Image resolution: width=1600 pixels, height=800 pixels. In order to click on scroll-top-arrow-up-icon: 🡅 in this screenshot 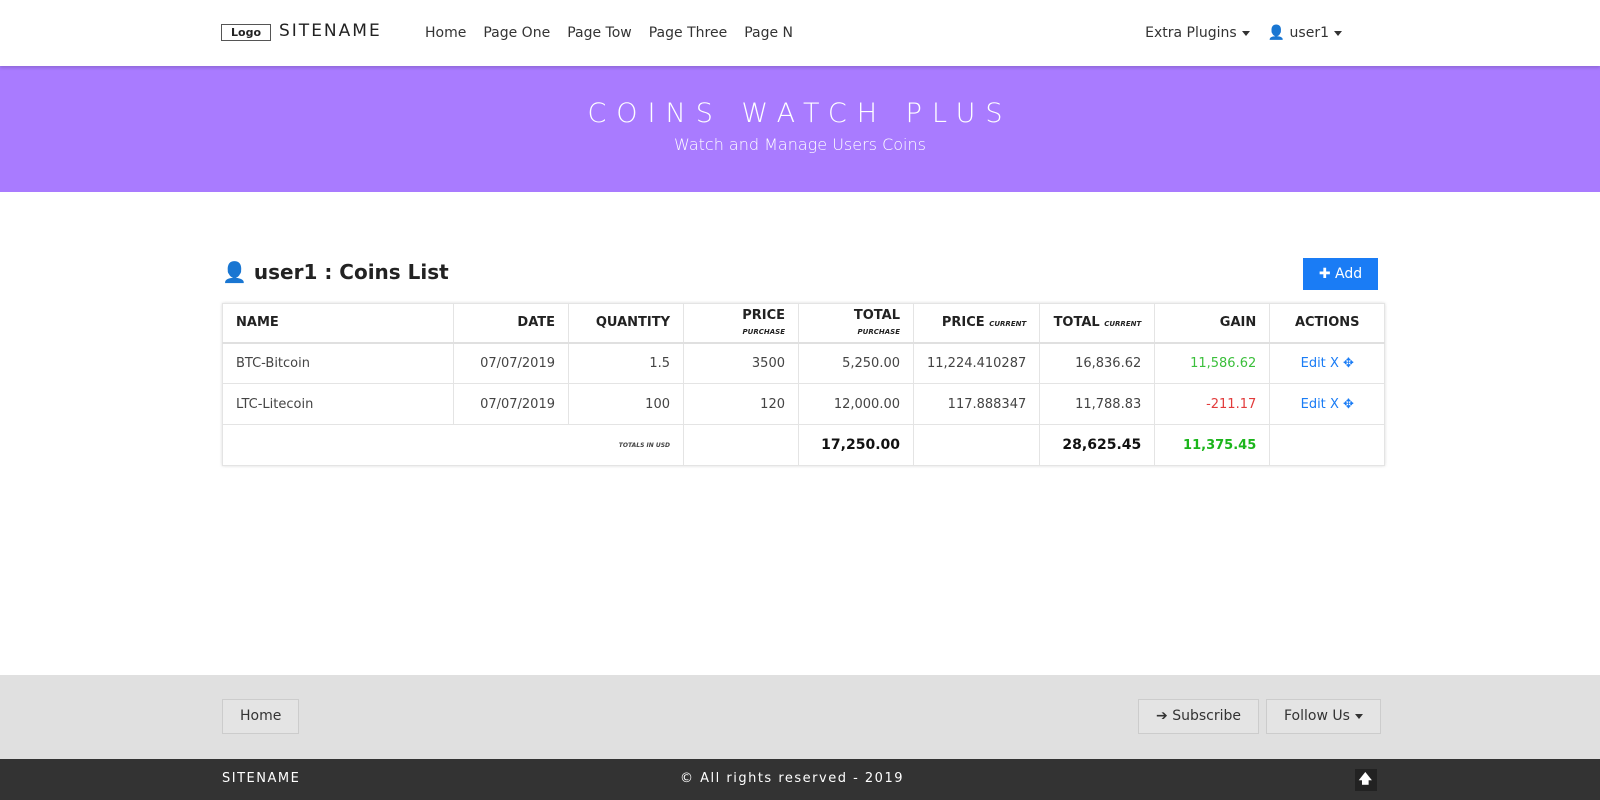, I will do `click(1366, 780)`.